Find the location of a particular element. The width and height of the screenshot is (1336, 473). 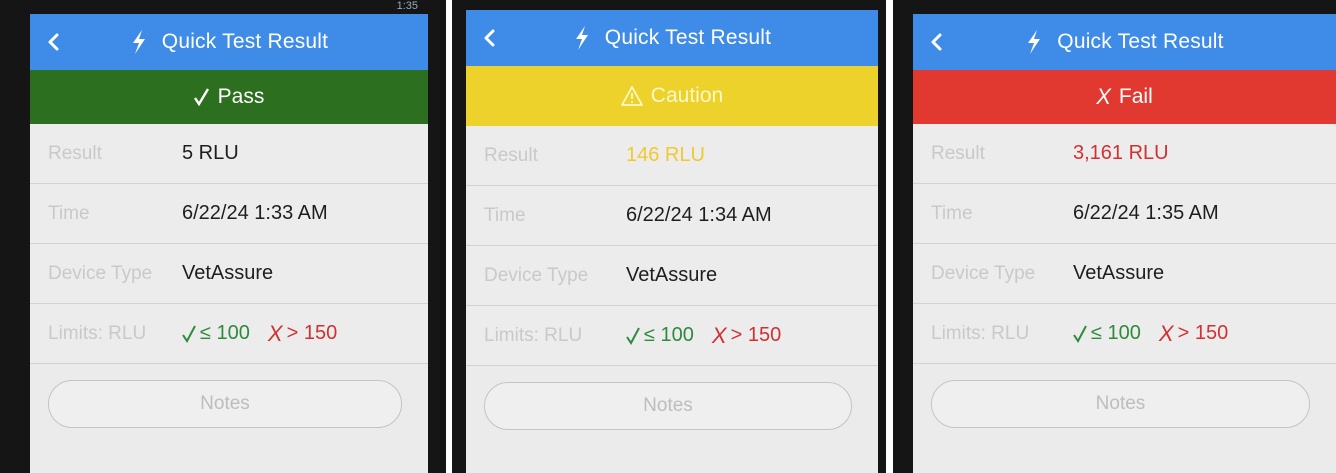

row-time: Time 6/22/24 1:34 AM is located at coordinates (672, 216).